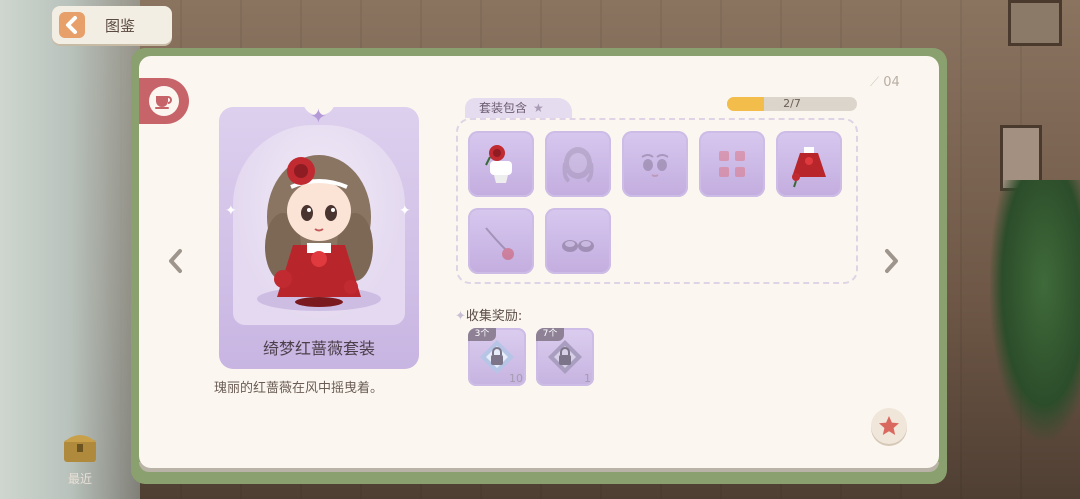 The image size is (1080, 499). I want to click on handheld-rose-icon, so click(499, 243).